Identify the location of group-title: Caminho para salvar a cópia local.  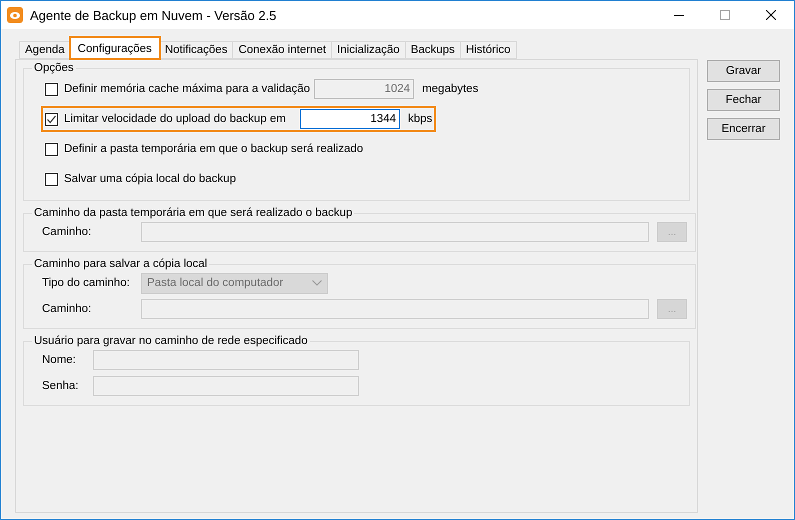
(120, 264).